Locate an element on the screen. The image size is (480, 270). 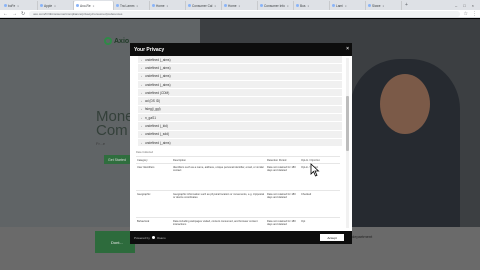
browser-tab: Bus × is located at coordinates (312, 5).